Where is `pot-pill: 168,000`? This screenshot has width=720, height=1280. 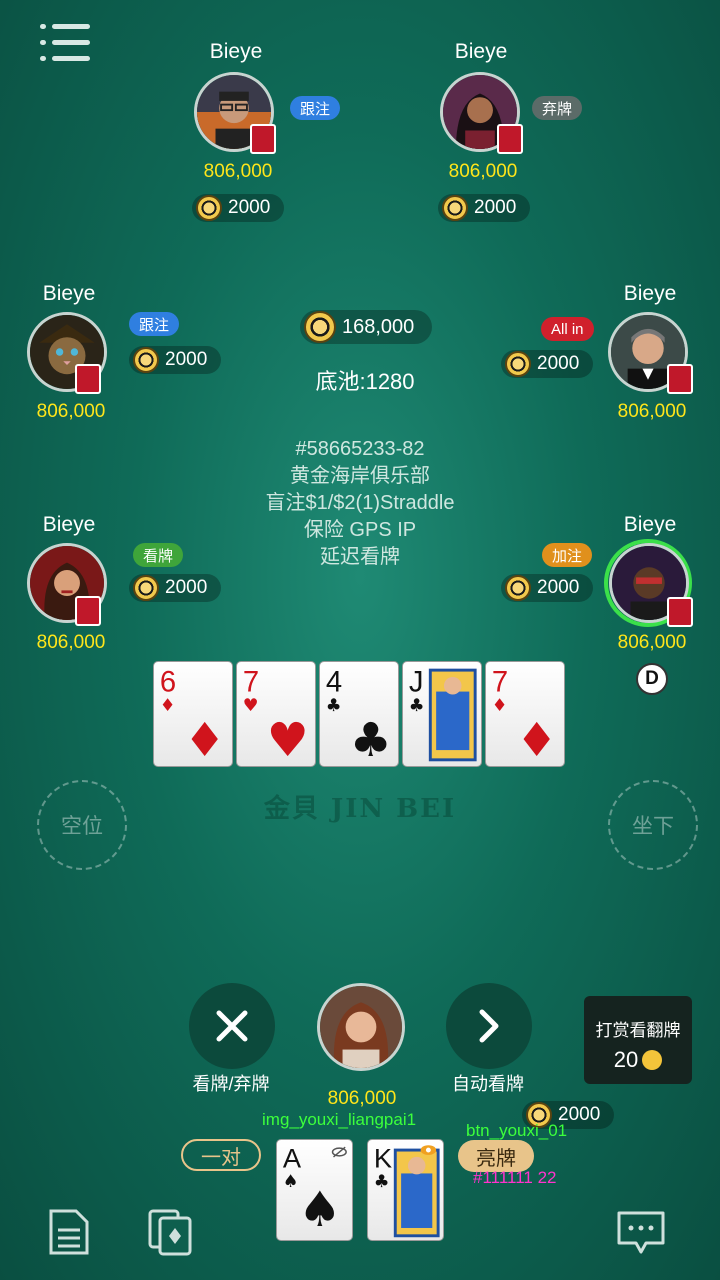
pot-pill: 168,000 is located at coordinates (366, 327).